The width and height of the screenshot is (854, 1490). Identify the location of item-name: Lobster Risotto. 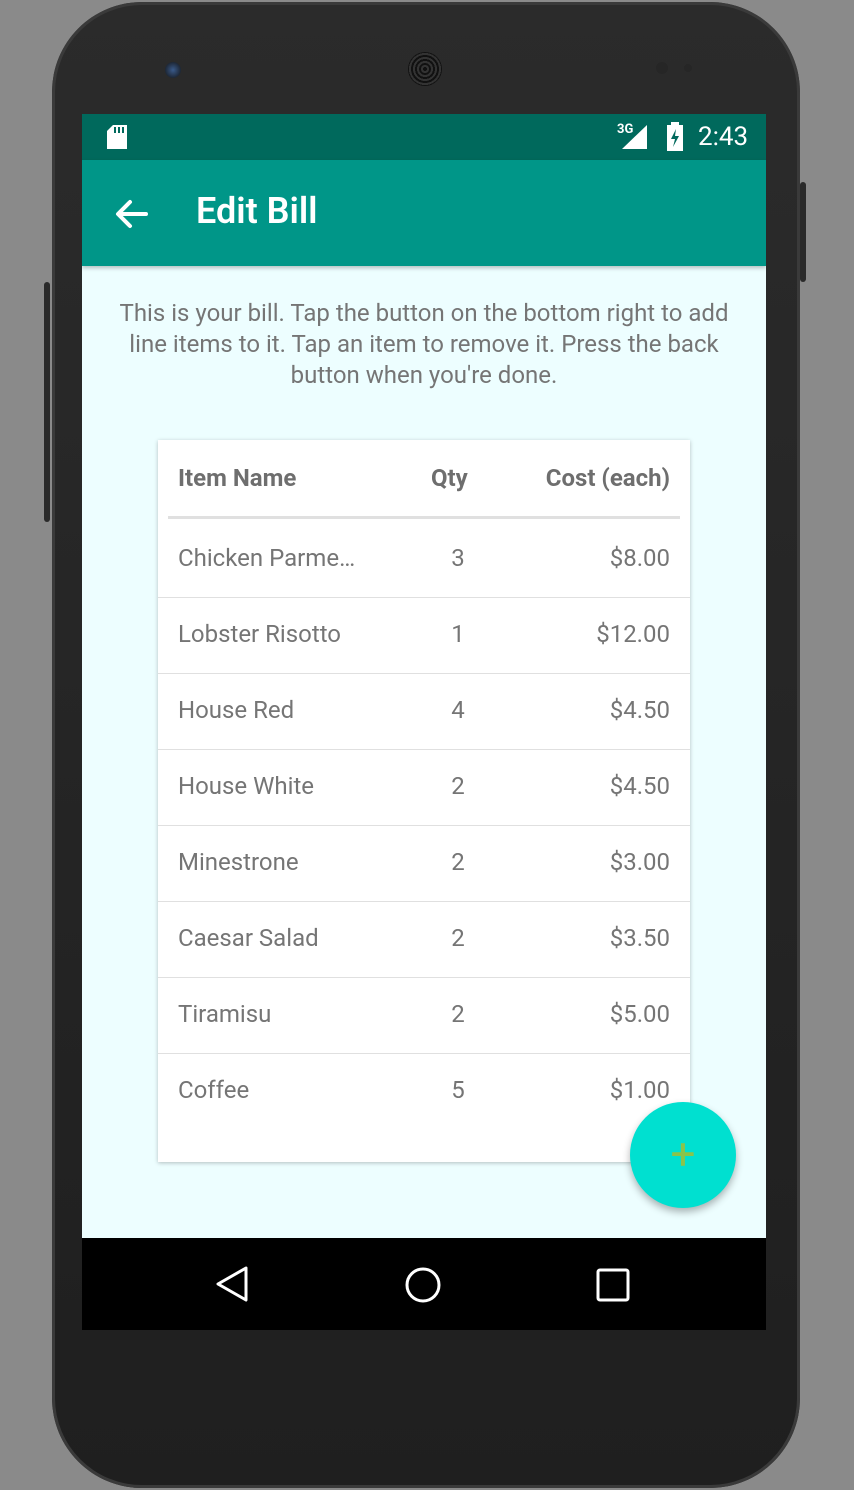
(259, 634).